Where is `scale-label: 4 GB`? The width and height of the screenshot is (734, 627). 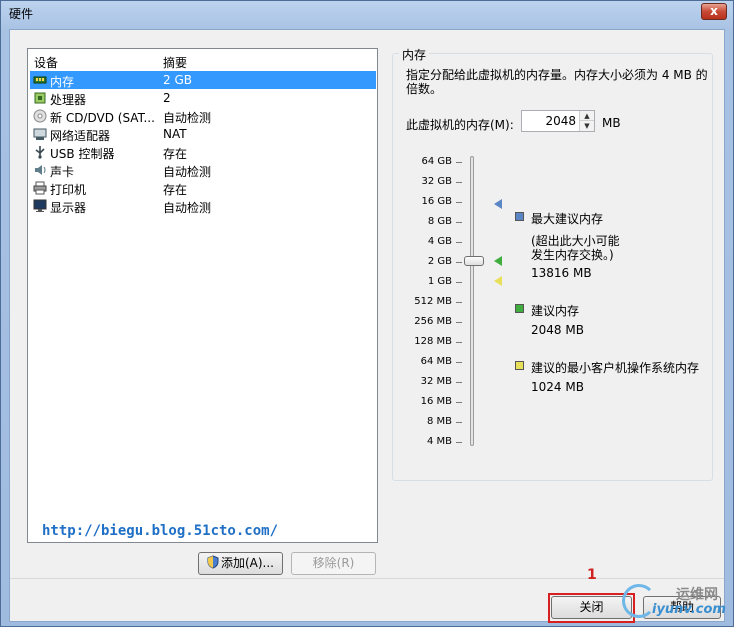 scale-label: 4 GB is located at coordinates (439, 241).